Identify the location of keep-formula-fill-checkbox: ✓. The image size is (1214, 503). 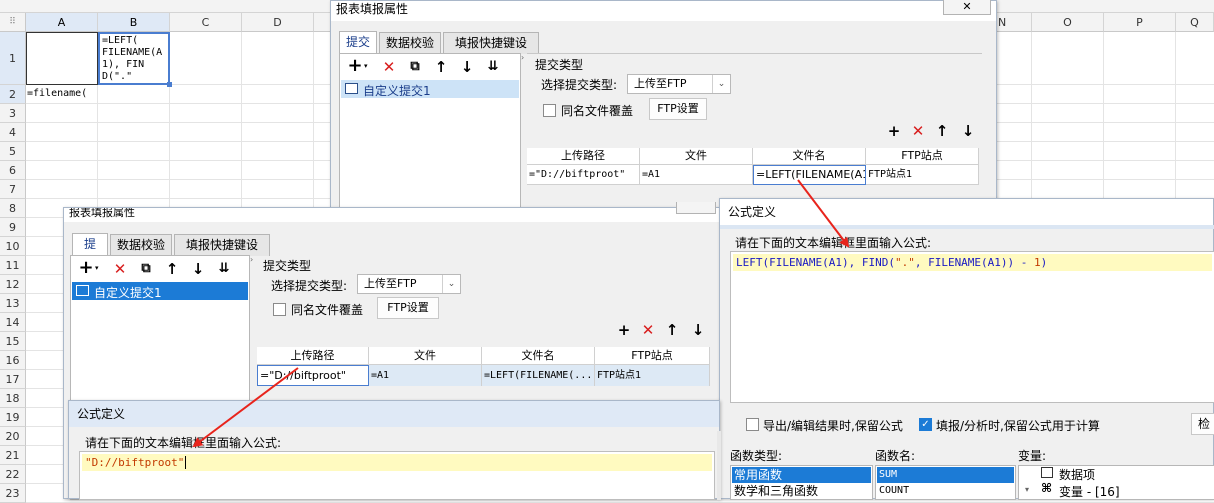
(925, 424).